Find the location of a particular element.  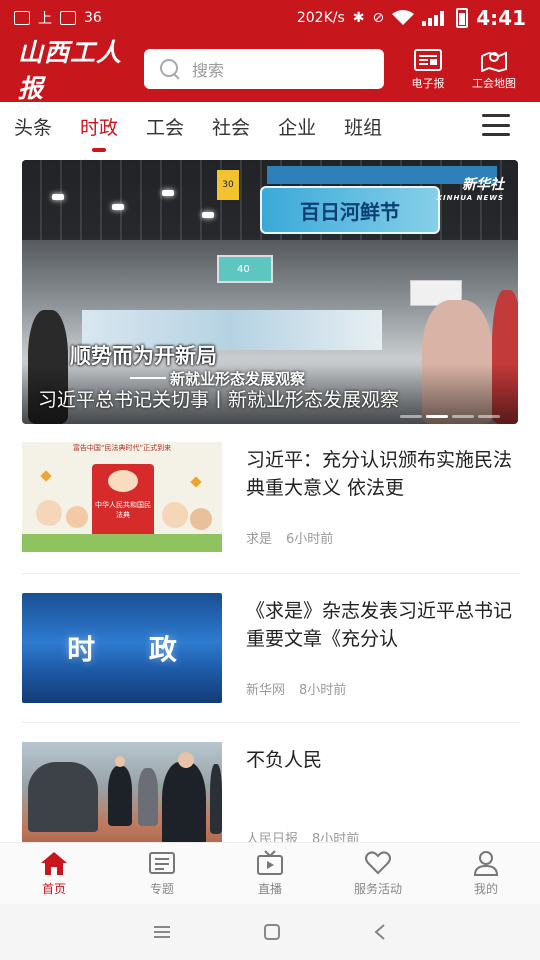

menu-icon is located at coordinates (496, 125).